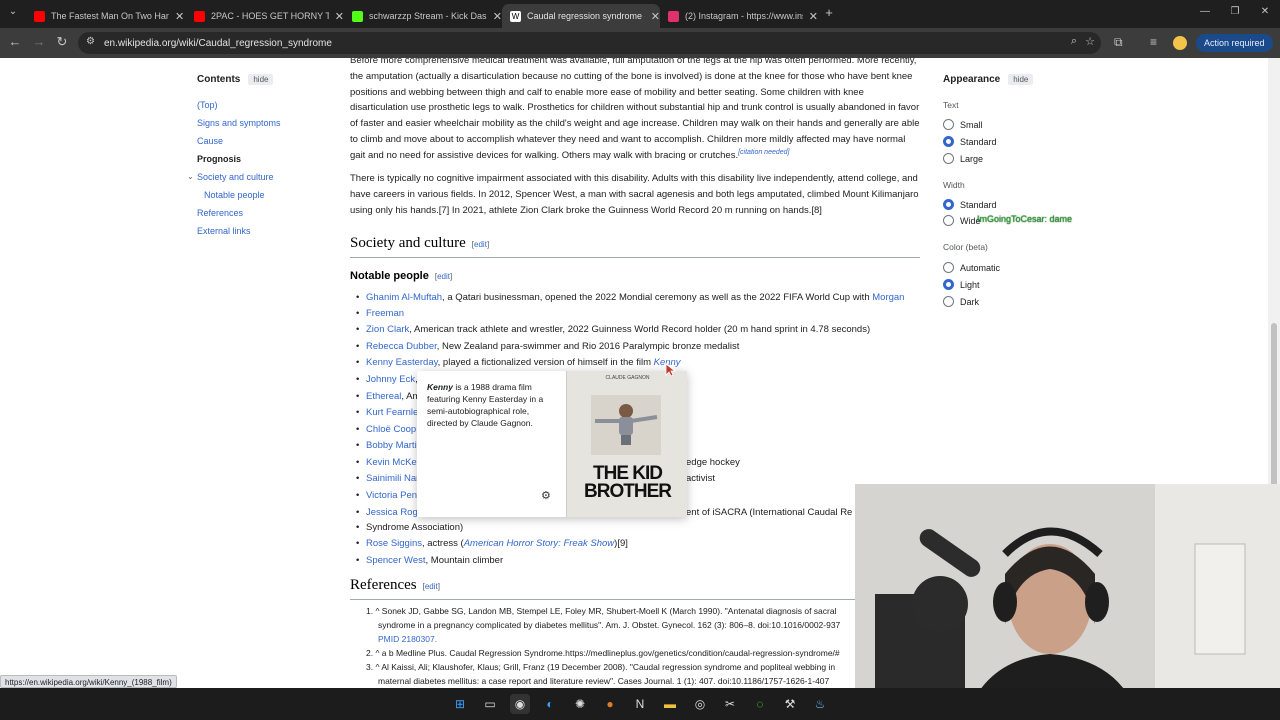 The image size is (1280, 720). Describe the element at coordinates (1153, 42) in the screenshot. I see `media-icon: ≡` at that location.